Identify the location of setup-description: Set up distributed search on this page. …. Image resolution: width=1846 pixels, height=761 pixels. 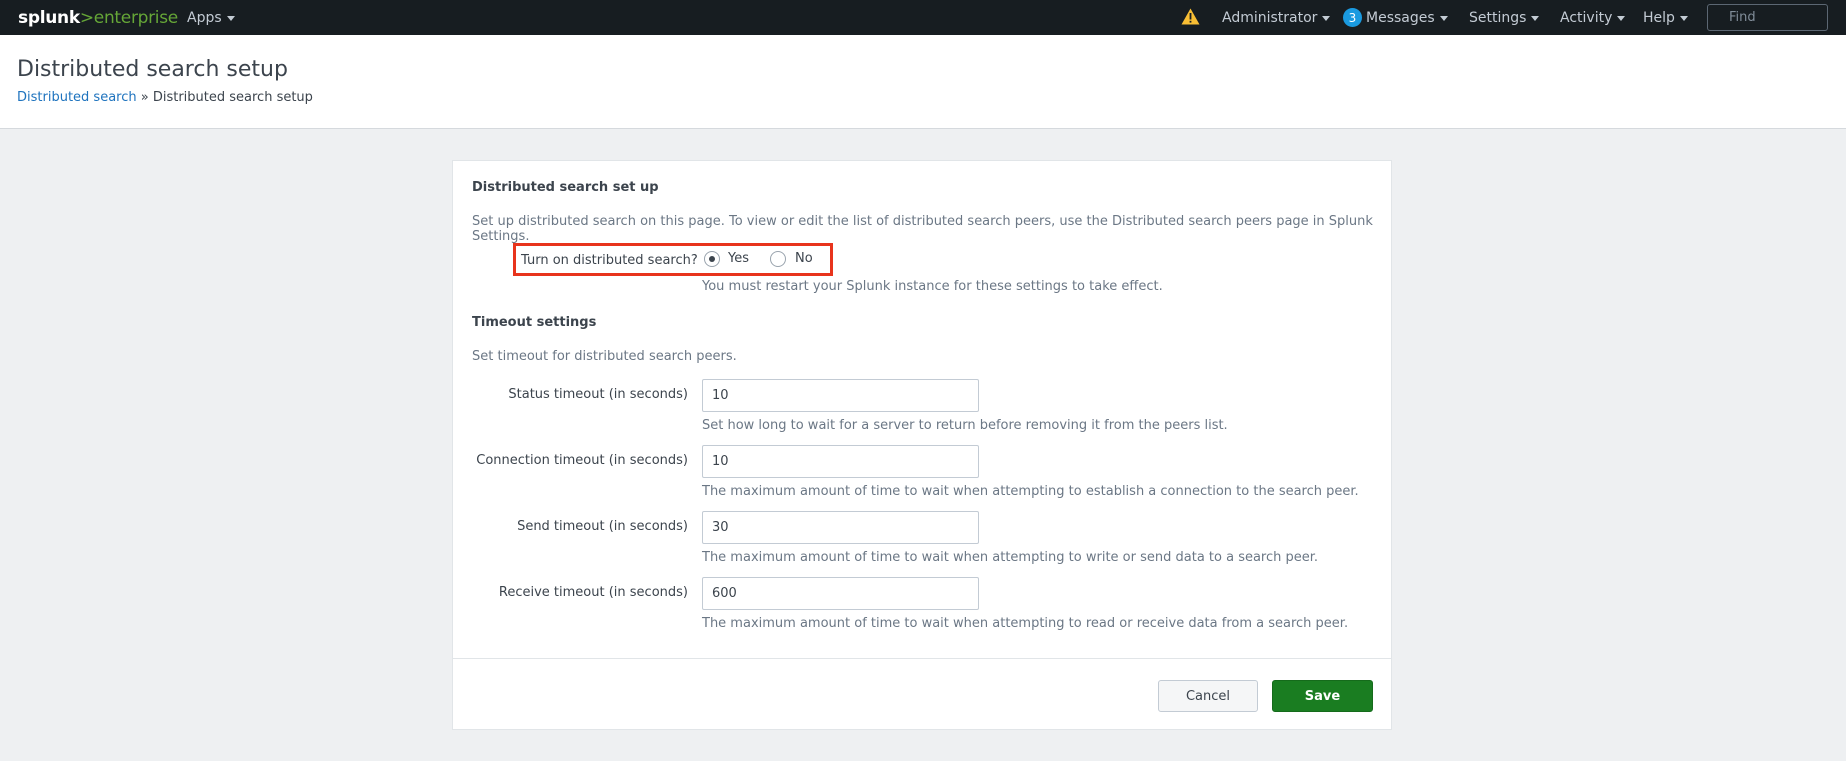
(922, 229).